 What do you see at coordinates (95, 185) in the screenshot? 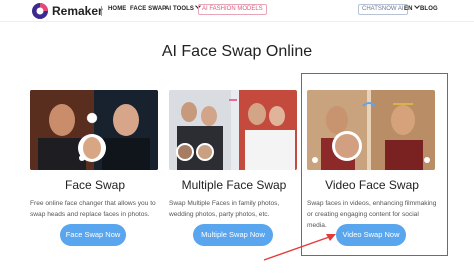
I see `card-title: Face Swap` at bounding box center [95, 185].